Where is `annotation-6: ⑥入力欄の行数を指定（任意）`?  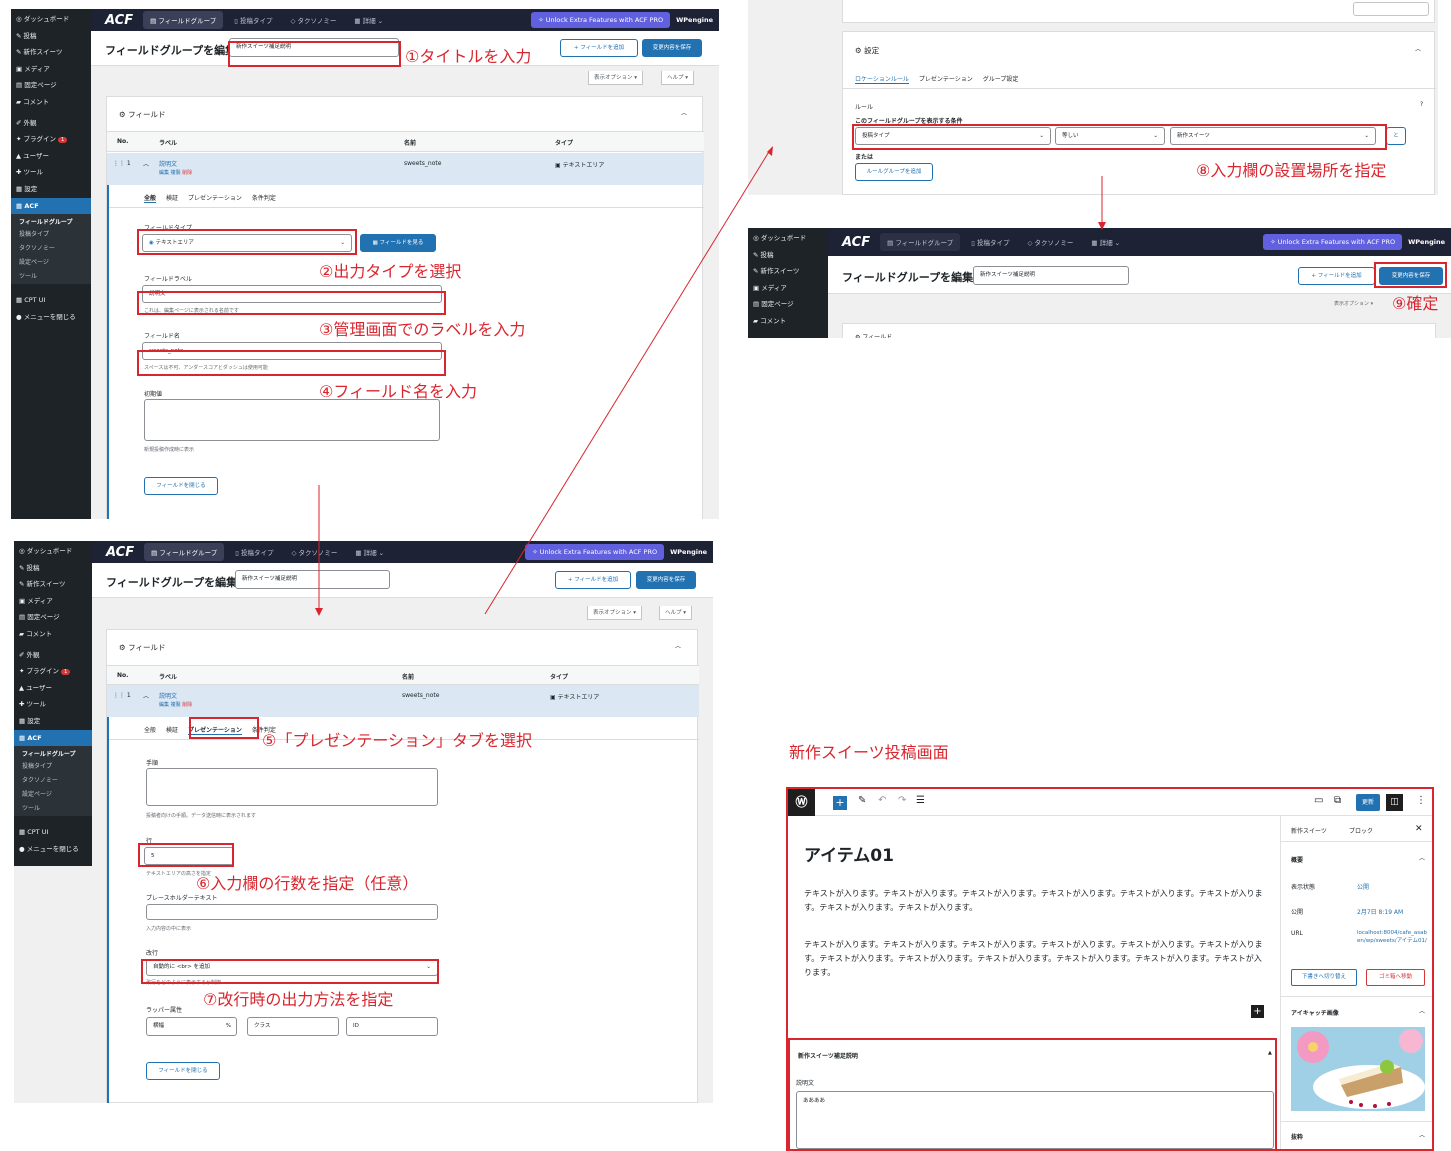
annotation-6: ⑥入力欄の行数を指定（任意） is located at coordinates (307, 883).